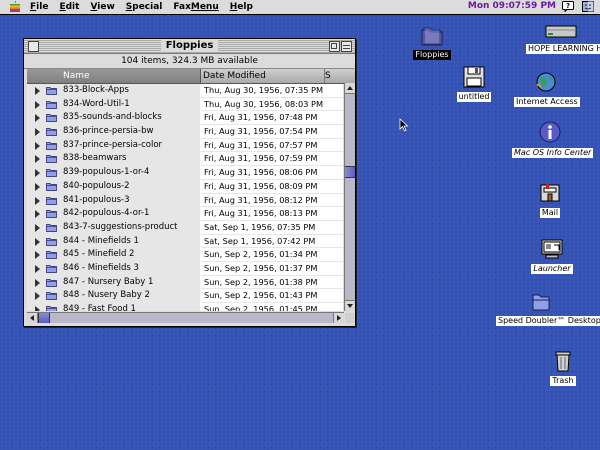  What do you see at coordinates (338, 318) in the screenshot?
I see `scroll-right-arrow` at bounding box center [338, 318].